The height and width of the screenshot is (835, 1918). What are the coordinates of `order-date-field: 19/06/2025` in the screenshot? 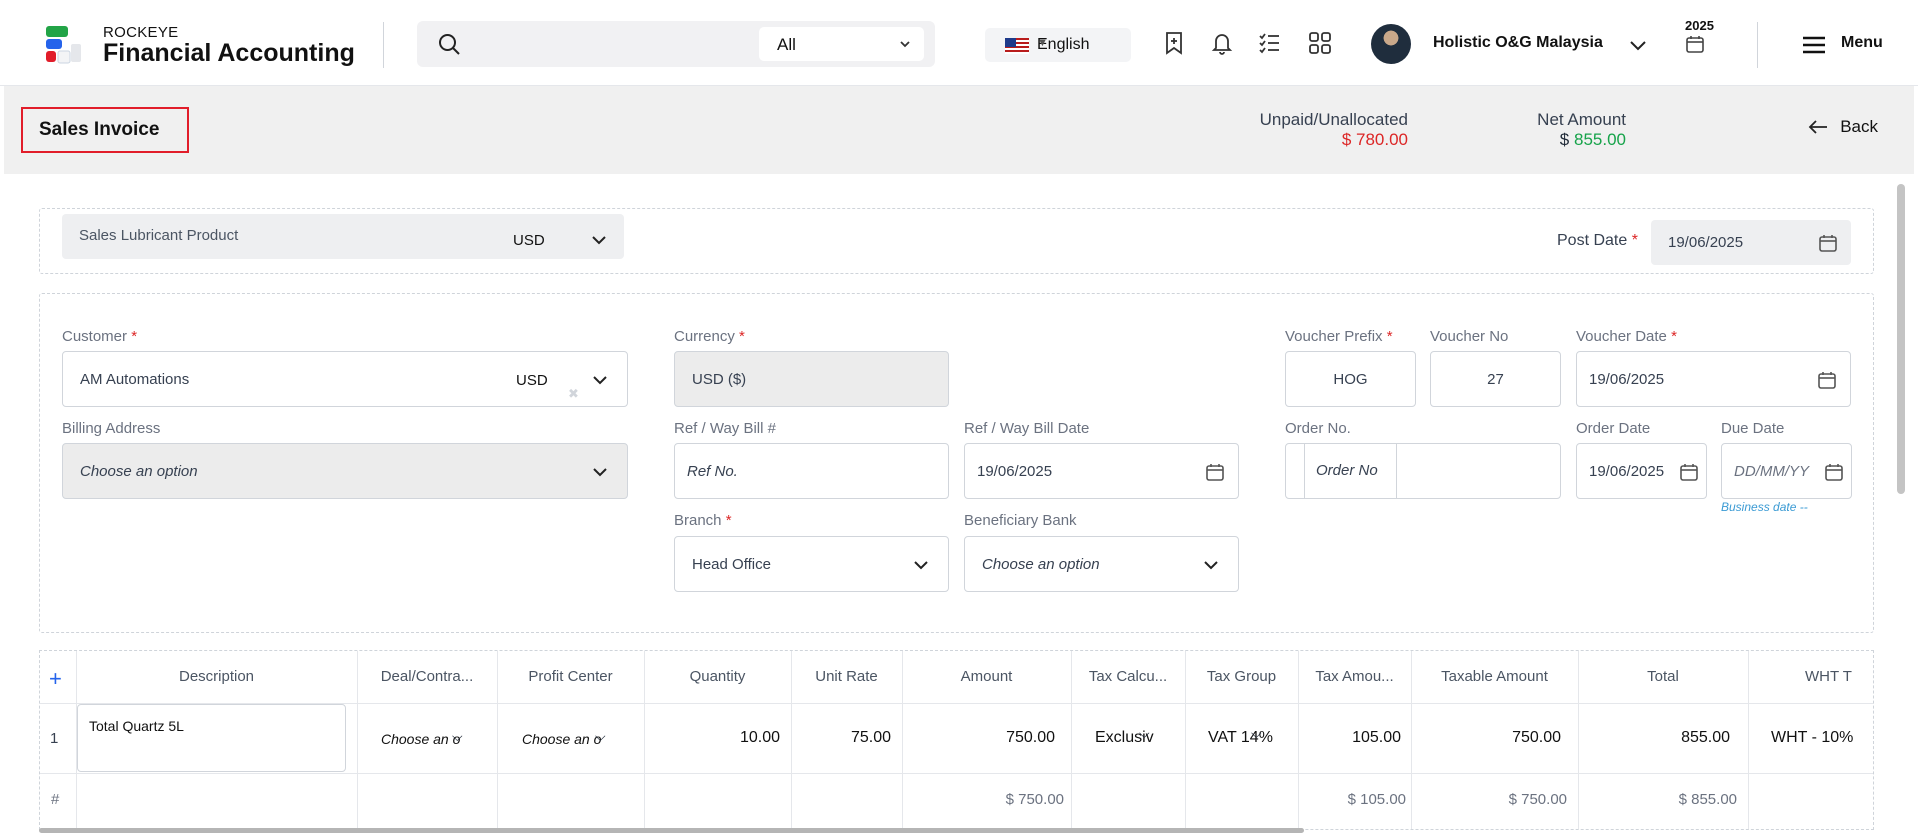 It's located at (1641, 471).